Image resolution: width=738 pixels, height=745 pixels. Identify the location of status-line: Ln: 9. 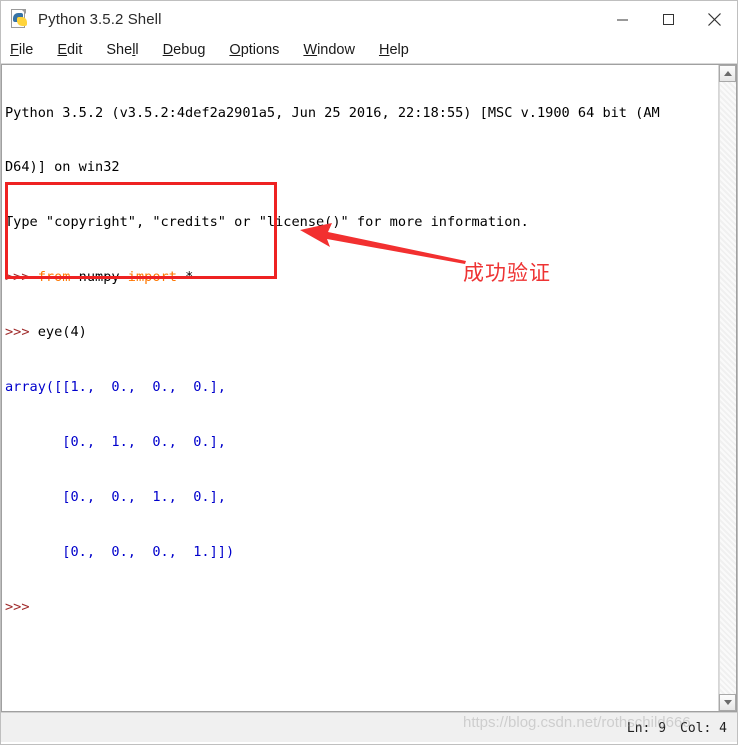
(646, 728).